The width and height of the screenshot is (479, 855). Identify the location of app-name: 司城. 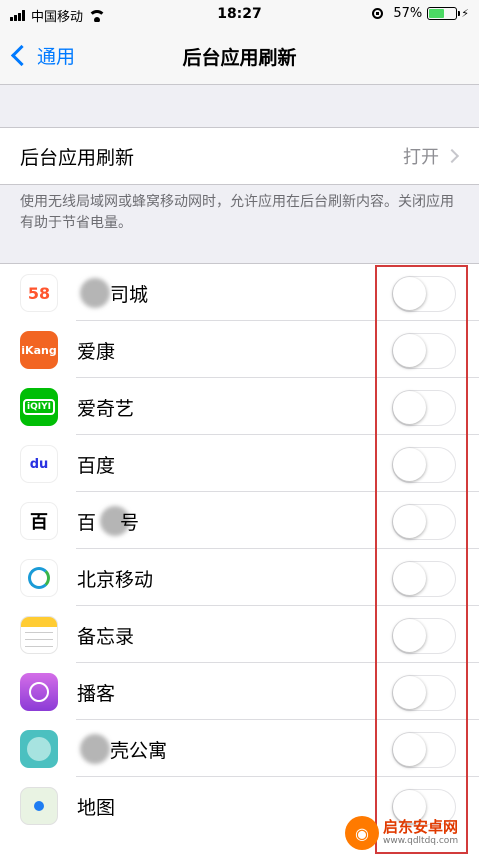
(129, 295).